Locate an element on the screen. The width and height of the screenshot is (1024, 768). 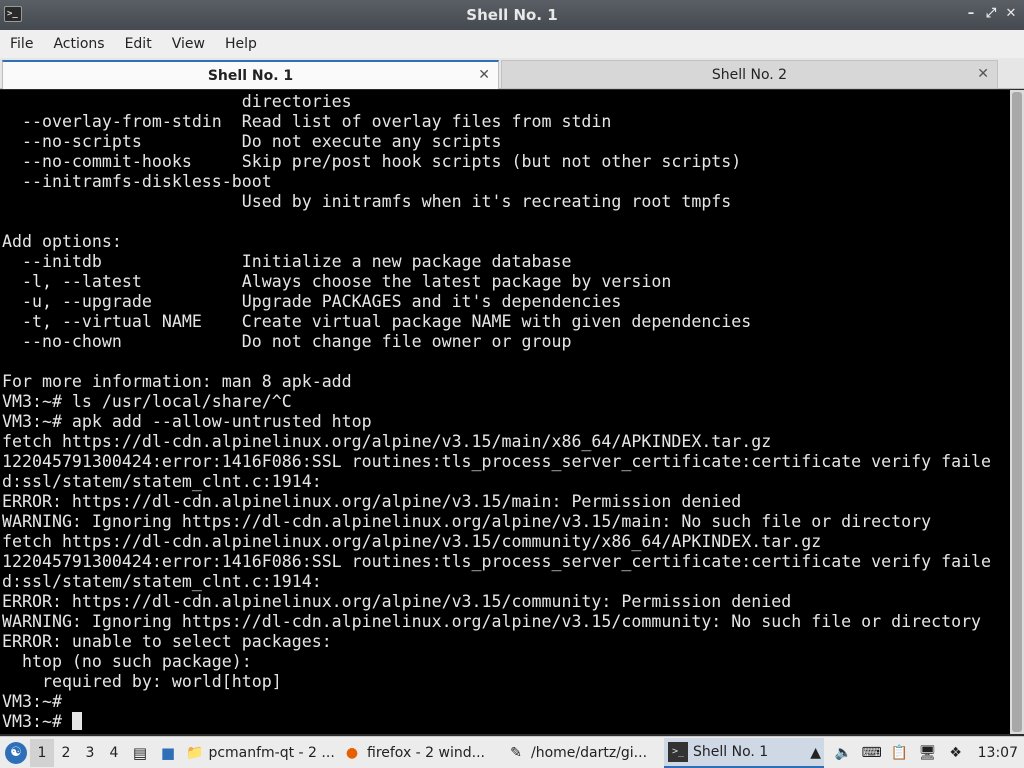
clipboard-icon: 📋 is located at coordinates (900, 753).